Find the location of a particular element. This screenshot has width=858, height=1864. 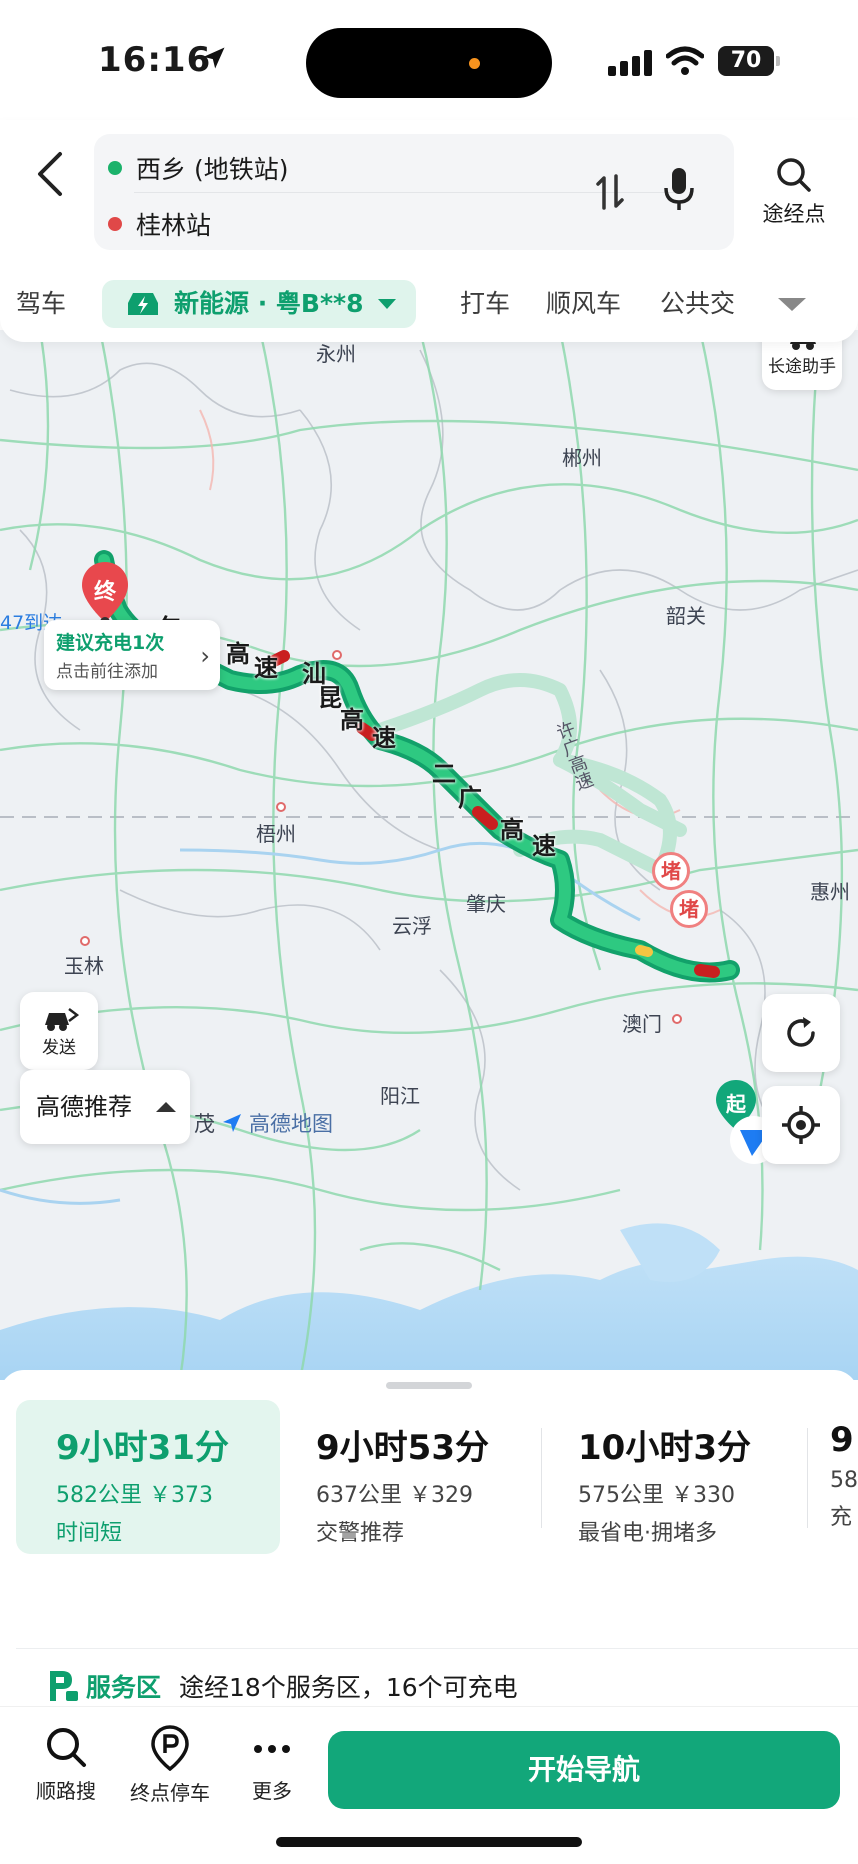

search-along-button: 顺路搜 is located at coordinates (66, 1764).